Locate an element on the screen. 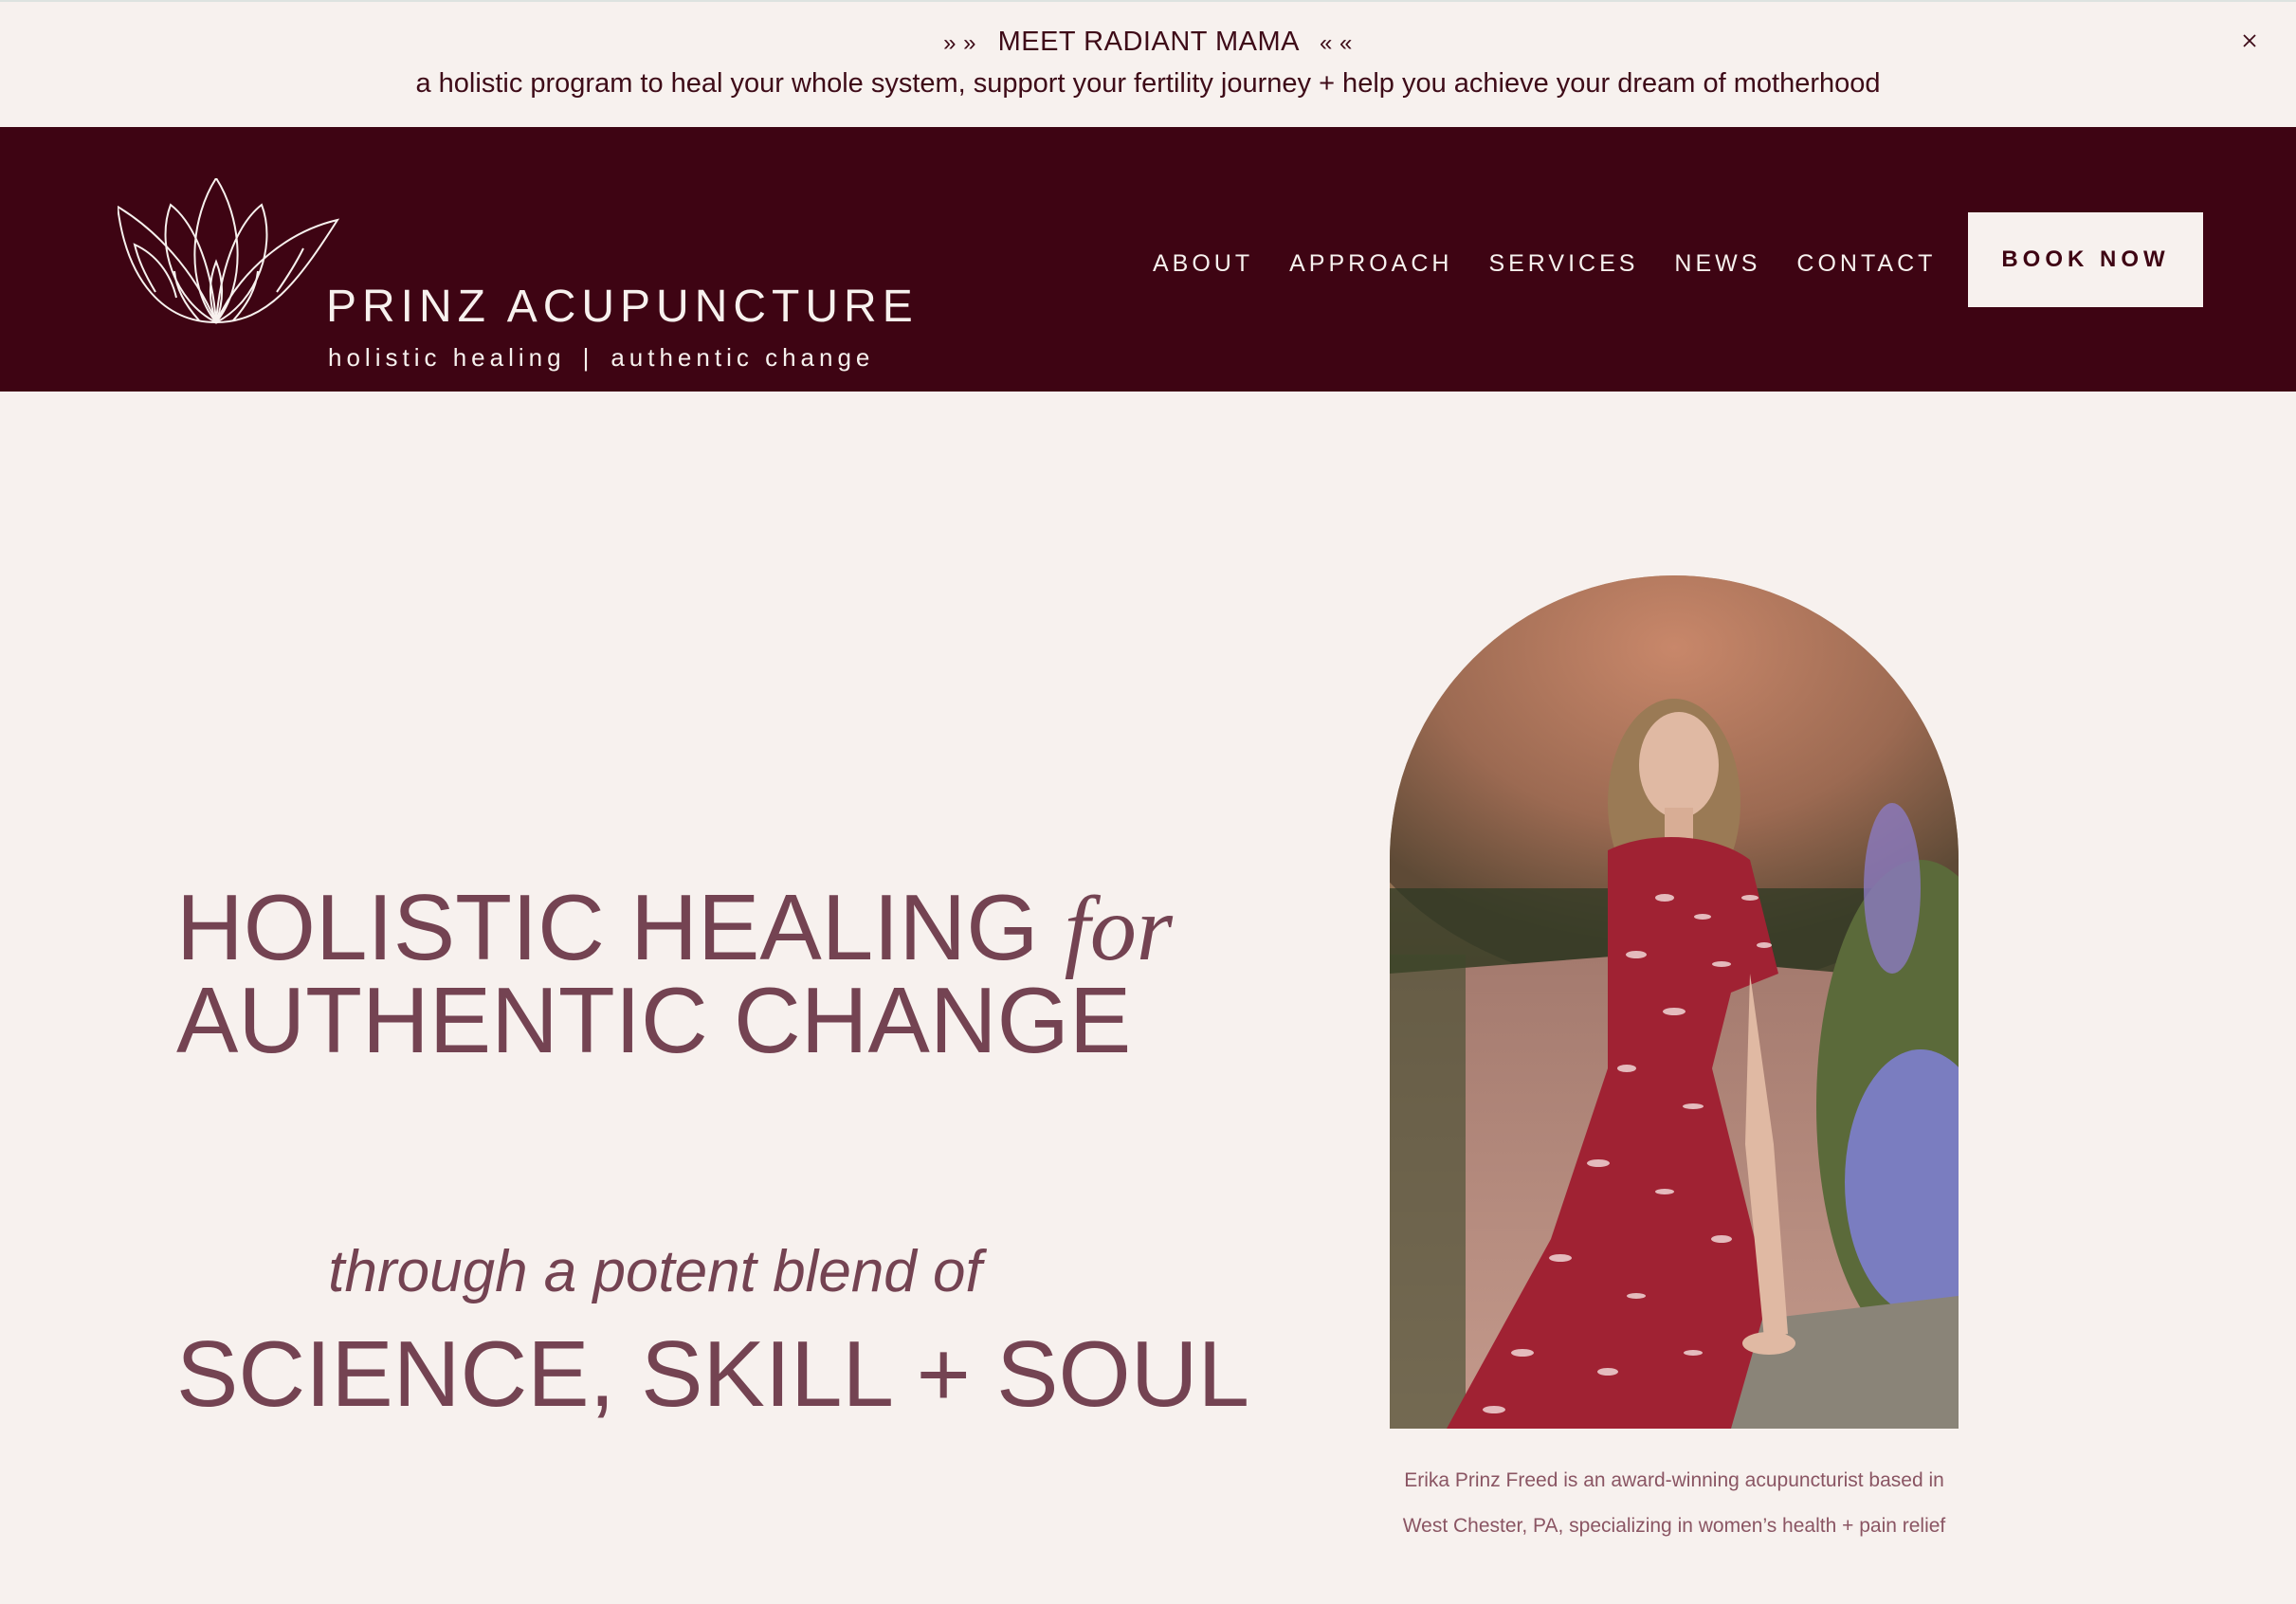  main-nav: ABOUT APPROACH SERVICES NEWS CONTACT is located at coordinates (1544, 264).